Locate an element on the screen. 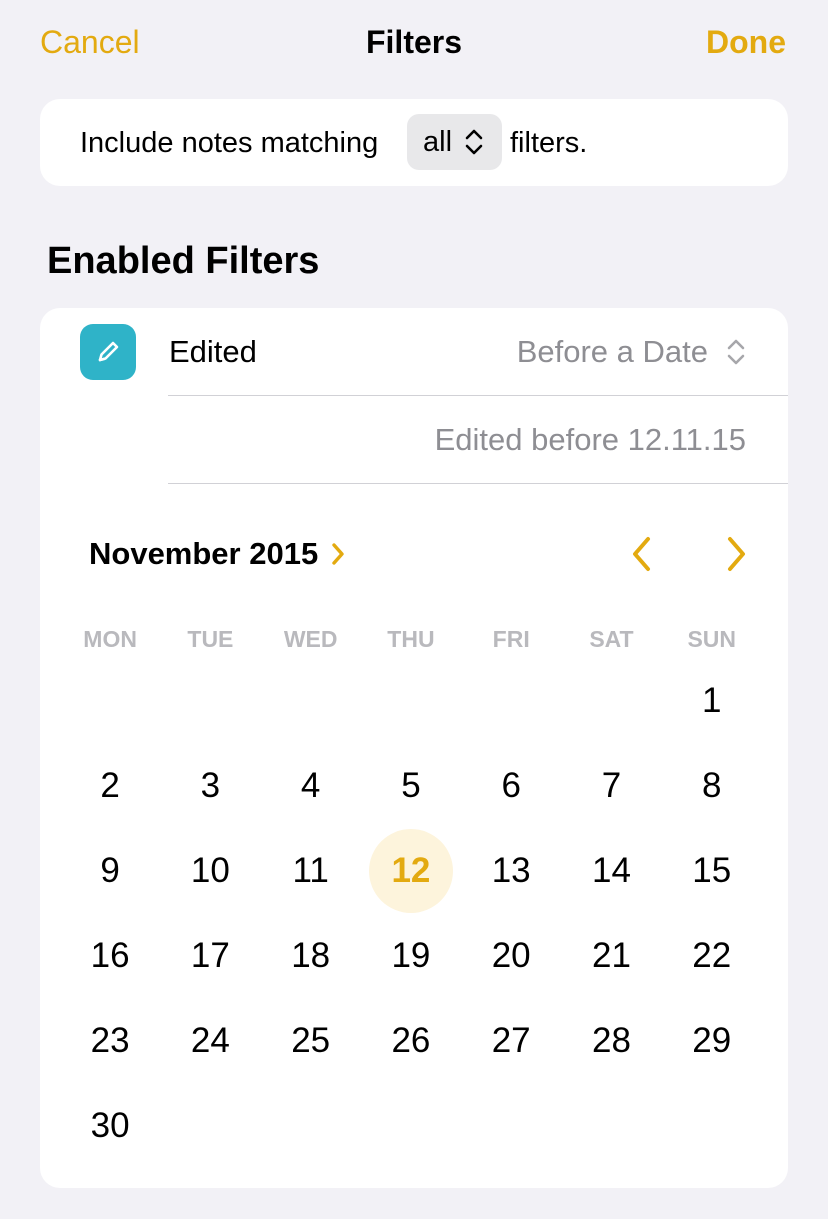 The height and width of the screenshot is (1219, 828). pencil-icon is located at coordinates (108, 352).